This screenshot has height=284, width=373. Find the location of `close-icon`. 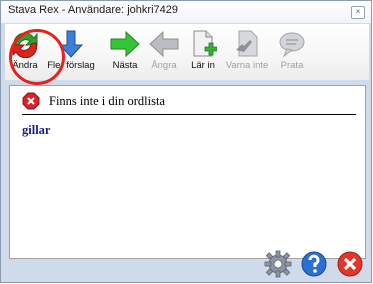

close-icon is located at coordinates (350, 264).